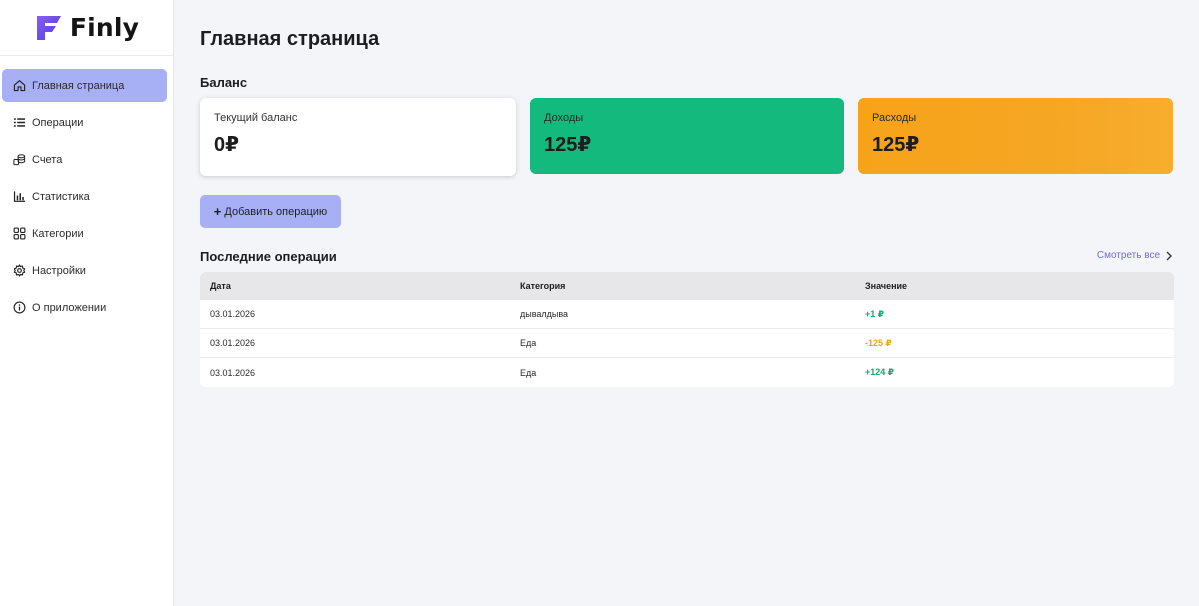 The image size is (1199, 606). What do you see at coordinates (358, 137) in the screenshot?
I see `current-balance-card: Текущий баланс 0₽` at bounding box center [358, 137].